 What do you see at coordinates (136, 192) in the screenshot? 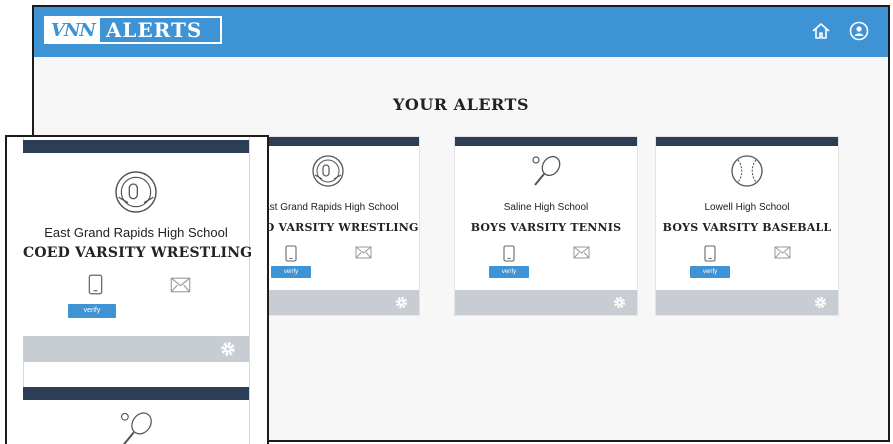
I see `wrestling-headgear-icon` at bounding box center [136, 192].